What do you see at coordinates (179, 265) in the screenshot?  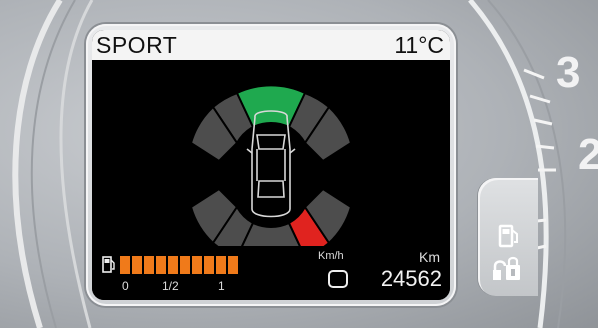 I see `fuel-level-gauge` at bounding box center [179, 265].